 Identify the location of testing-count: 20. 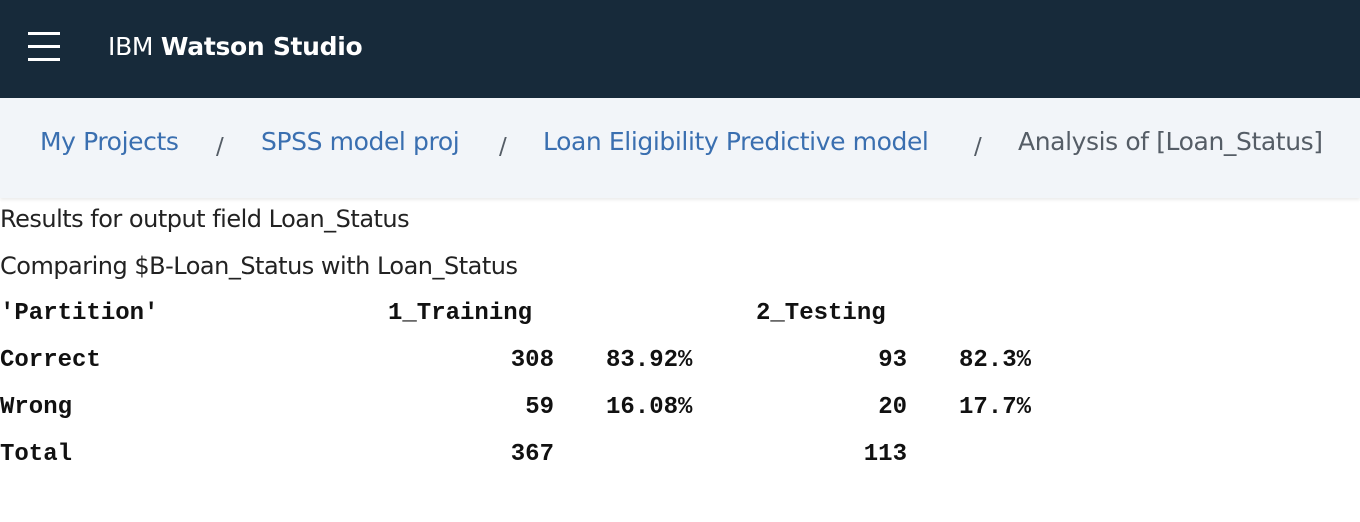
(892, 407).